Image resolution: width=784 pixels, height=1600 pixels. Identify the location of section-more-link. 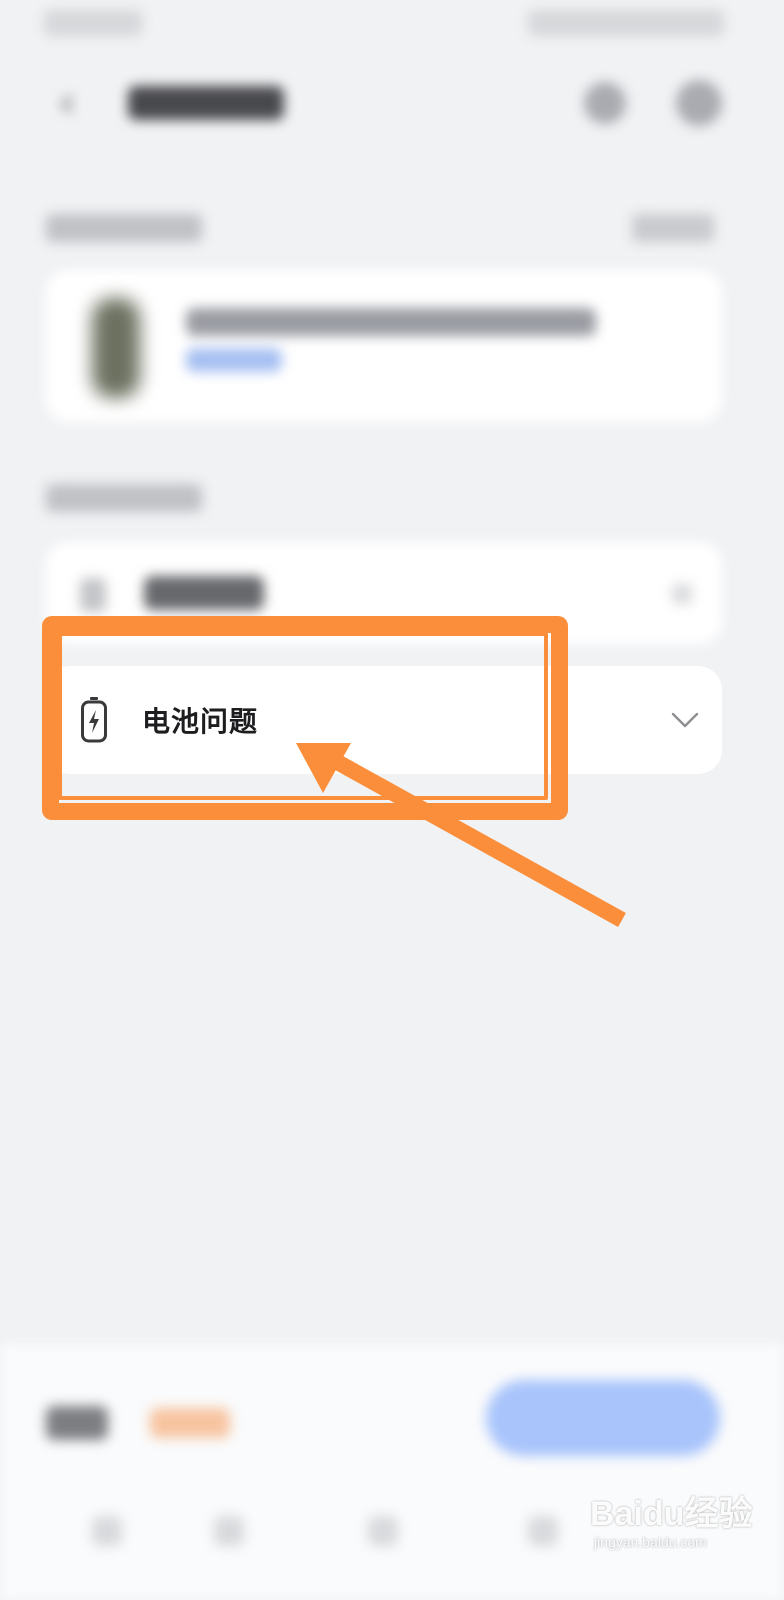
(673, 228).